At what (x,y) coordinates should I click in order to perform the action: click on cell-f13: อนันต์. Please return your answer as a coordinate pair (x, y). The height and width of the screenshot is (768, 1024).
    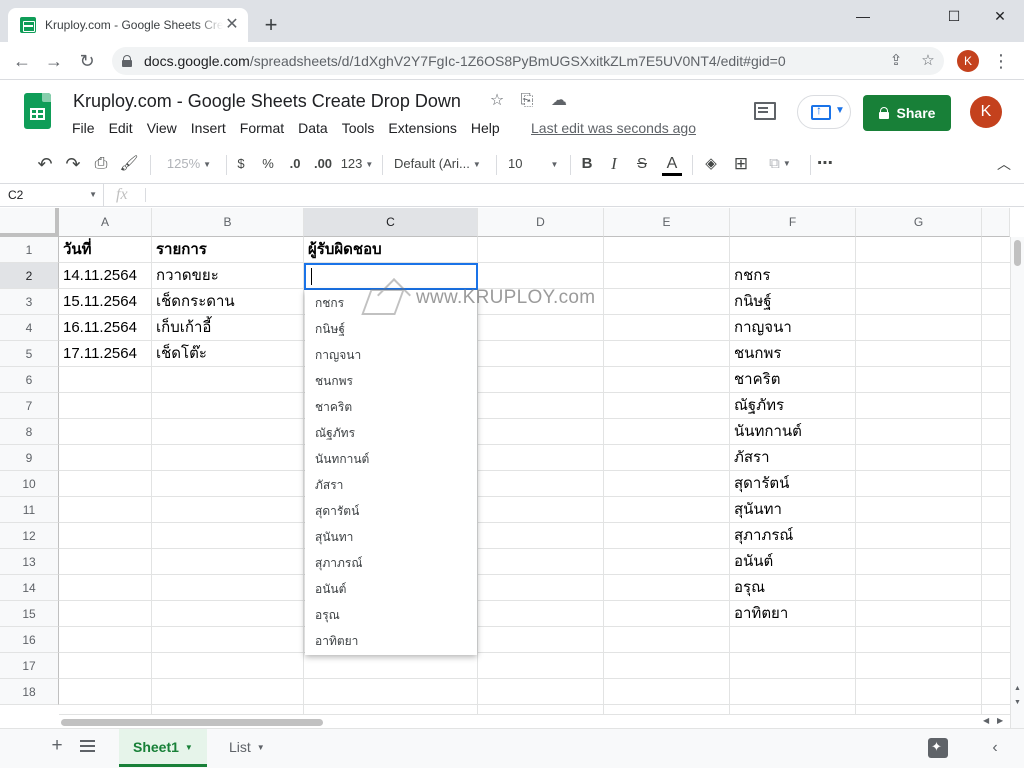
    Looking at the image, I should click on (793, 562).